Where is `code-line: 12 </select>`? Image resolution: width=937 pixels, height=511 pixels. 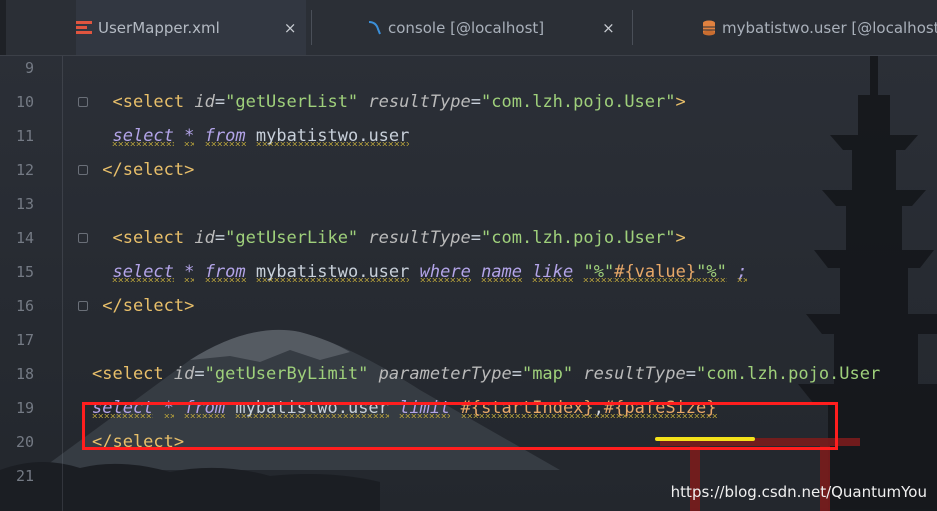 code-line: 12 </select> is located at coordinates (468, 170).